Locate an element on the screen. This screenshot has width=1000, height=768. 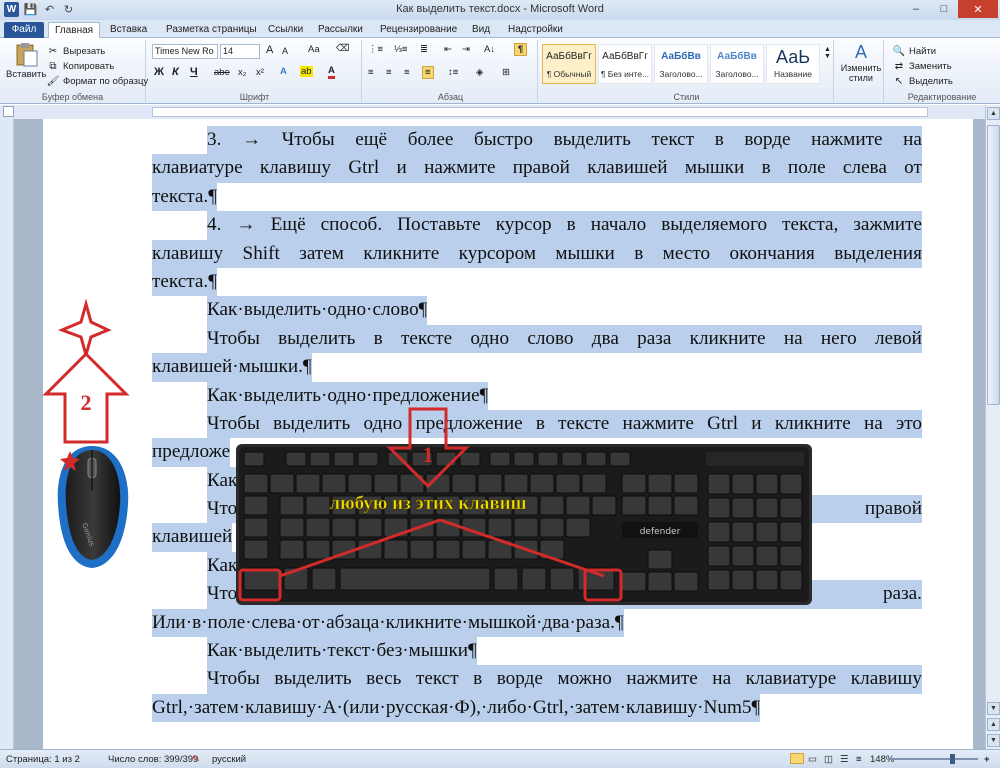
strikethrough-button: abe is located at coordinates (222, 72).